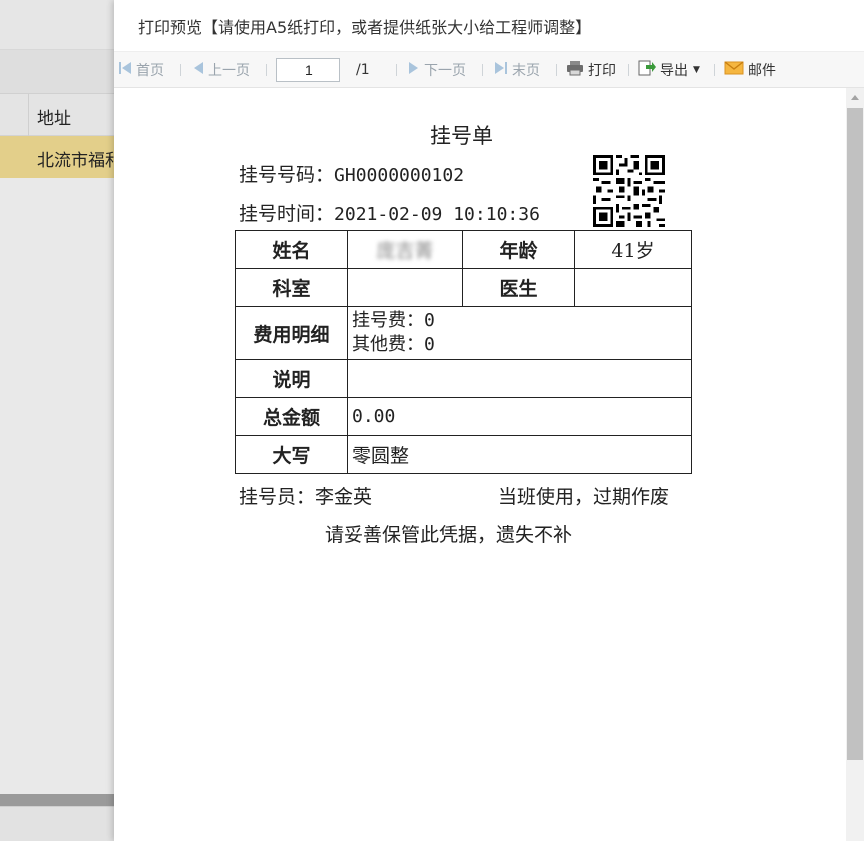  What do you see at coordinates (306, 497) in the screenshot?
I see `registrar-clerk: 挂号员：李金英` at bounding box center [306, 497].